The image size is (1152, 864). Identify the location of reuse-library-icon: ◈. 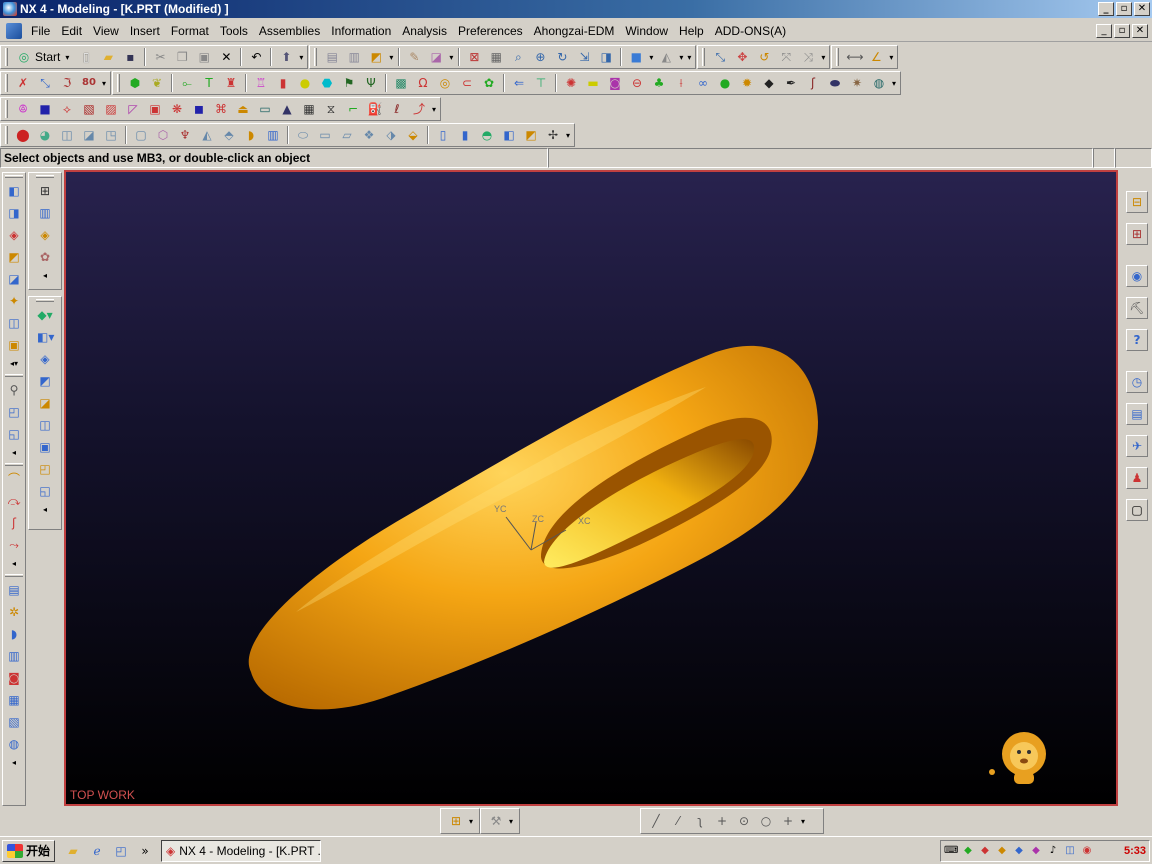
(45, 235).